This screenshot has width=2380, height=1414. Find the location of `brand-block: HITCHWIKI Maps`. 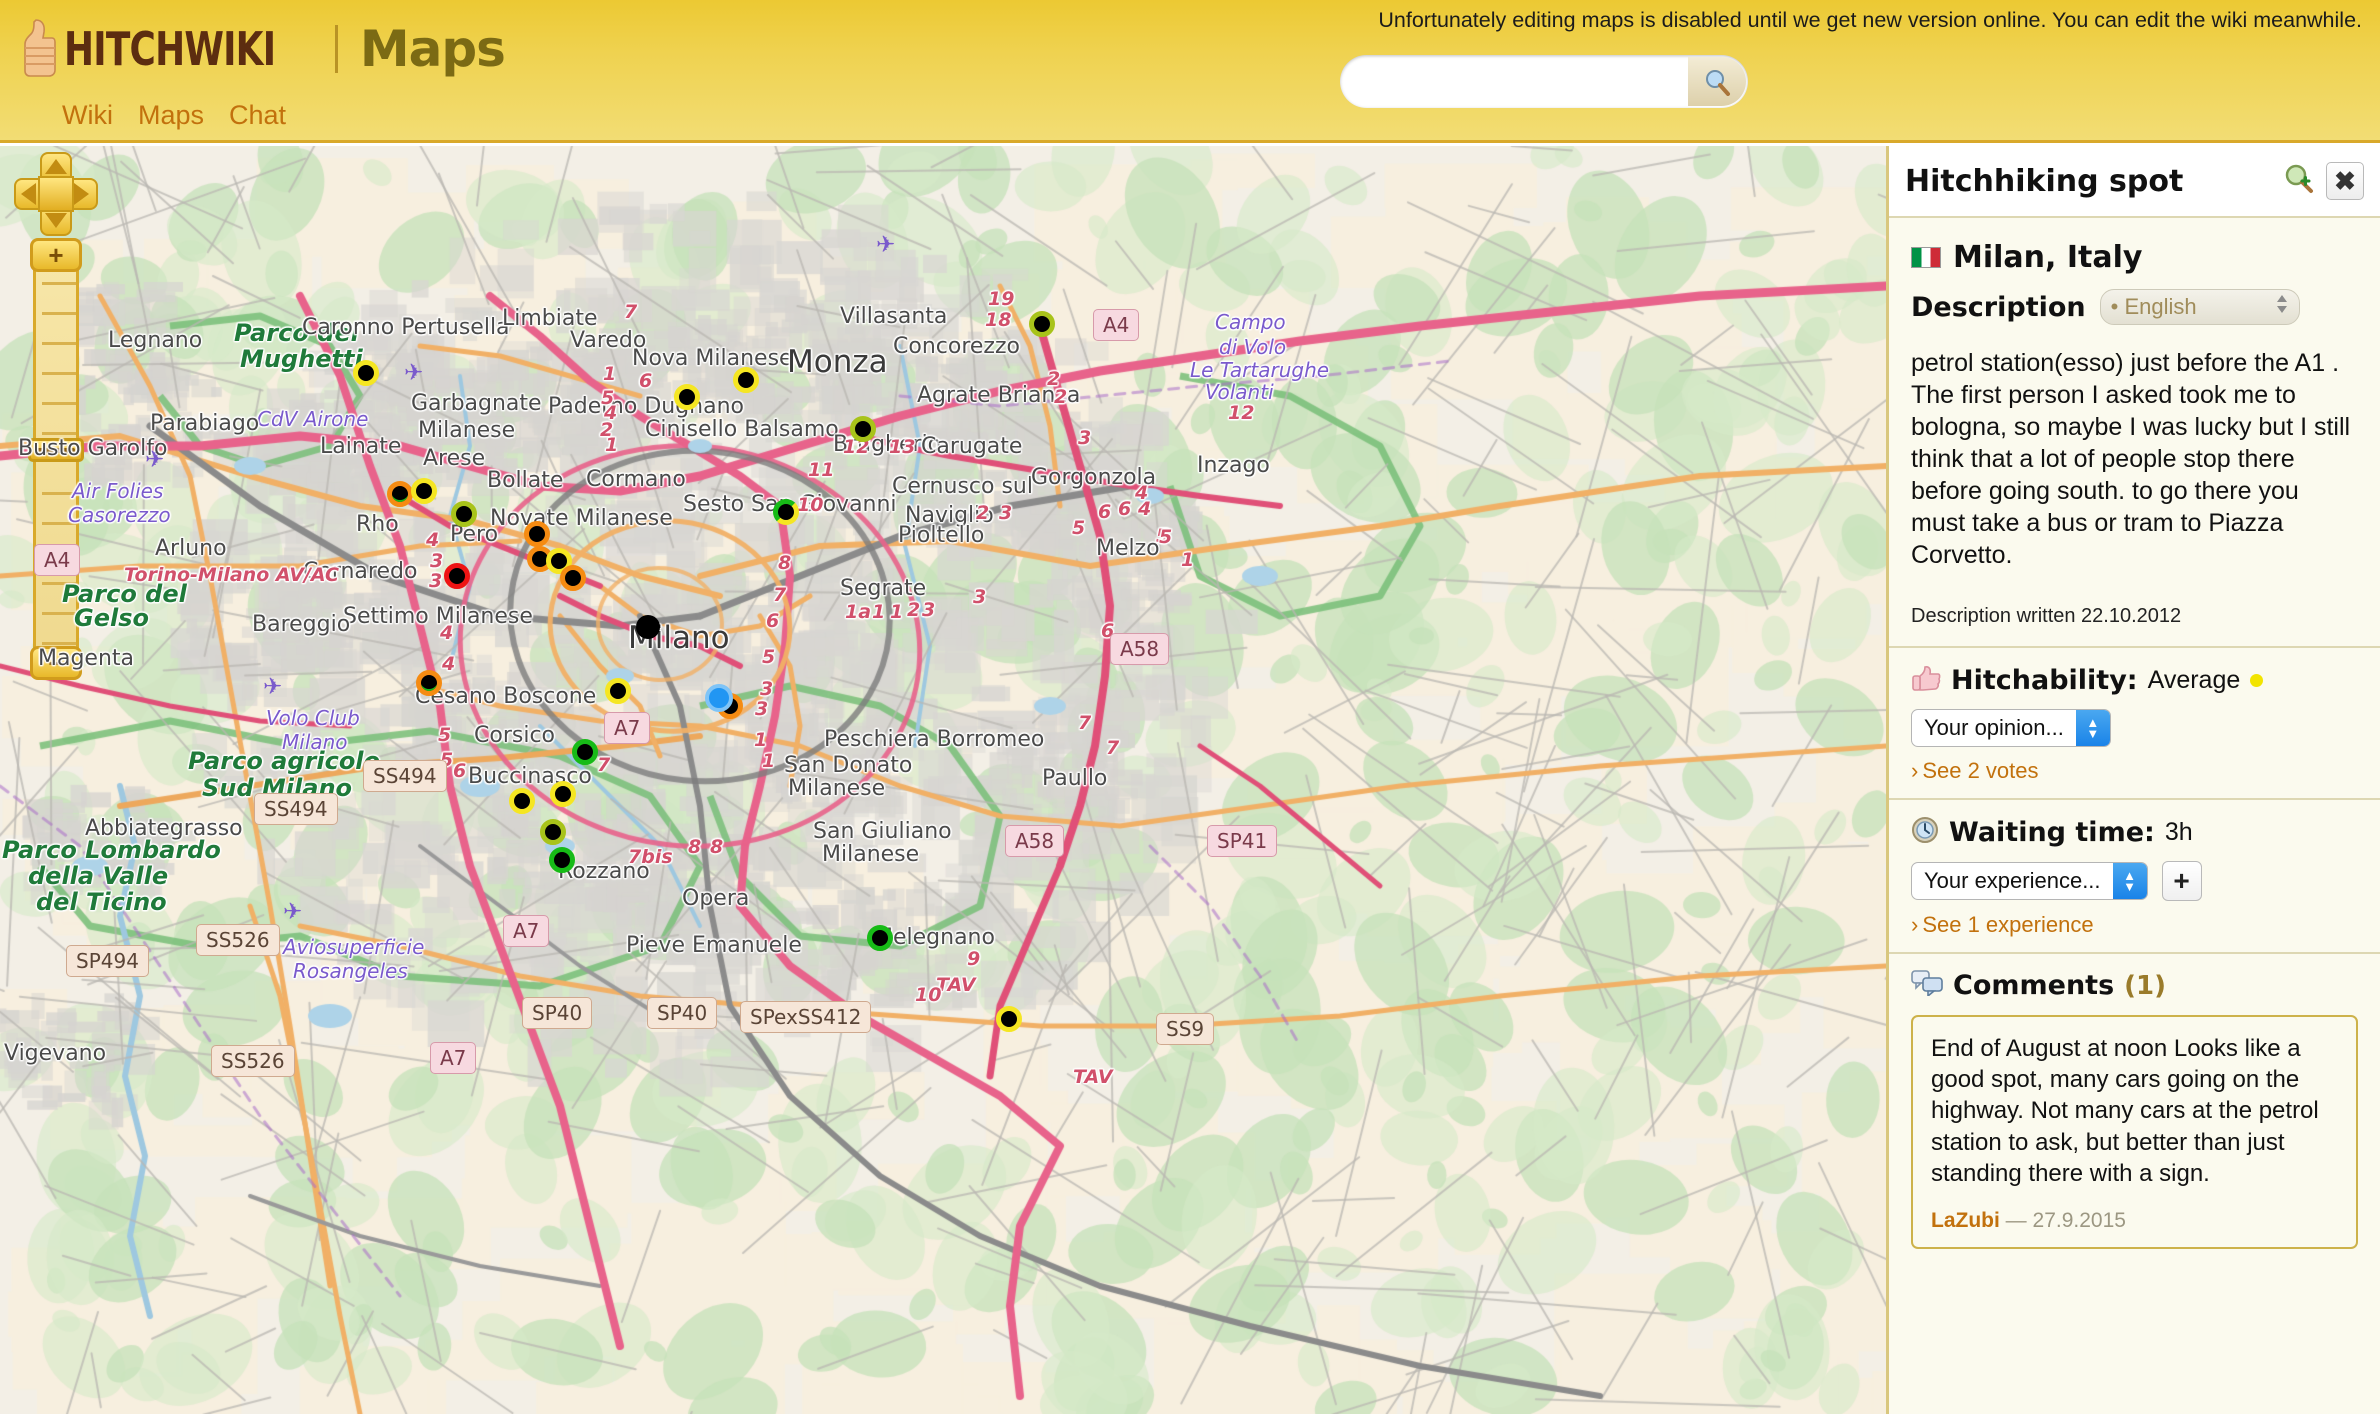

brand-block: HITCHWIKI Maps is located at coordinates (264, 49).